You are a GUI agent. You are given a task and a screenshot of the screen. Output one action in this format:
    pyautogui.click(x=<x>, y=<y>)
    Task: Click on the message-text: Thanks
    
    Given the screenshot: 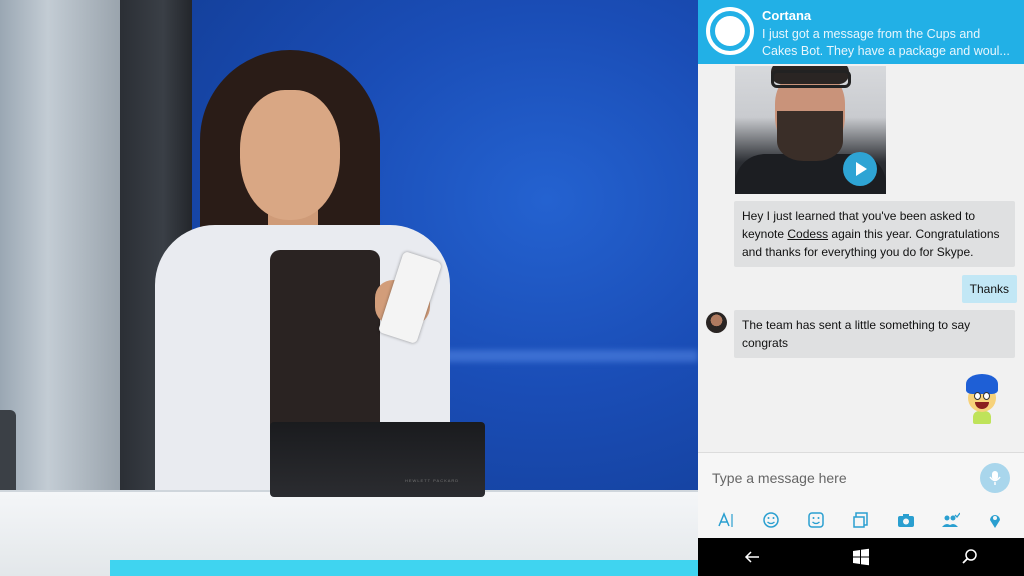 What is the action you would take?
    pyautogui.click(x=989, y=289)
    